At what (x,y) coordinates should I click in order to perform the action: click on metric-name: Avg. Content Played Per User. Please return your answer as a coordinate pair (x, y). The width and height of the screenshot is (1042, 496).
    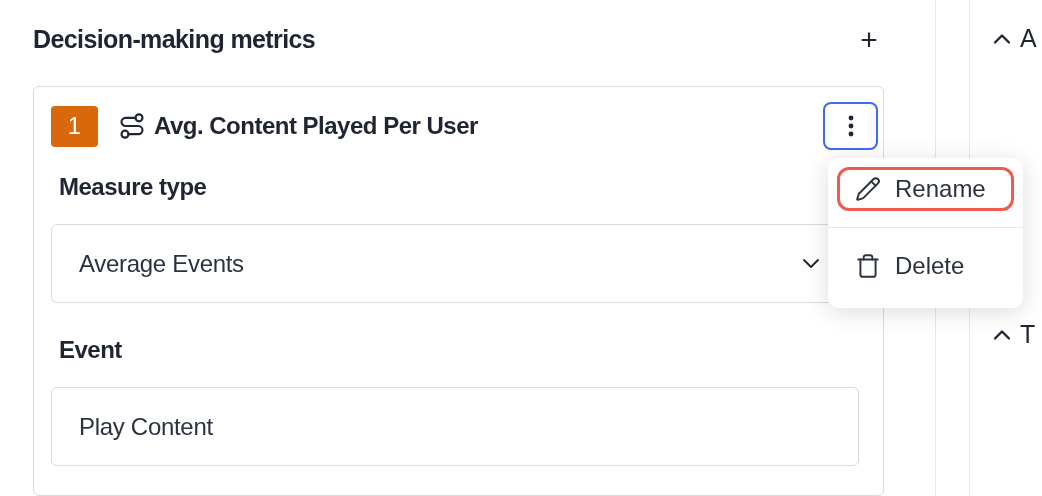
    Looking at the image, I should click on (316, 126).